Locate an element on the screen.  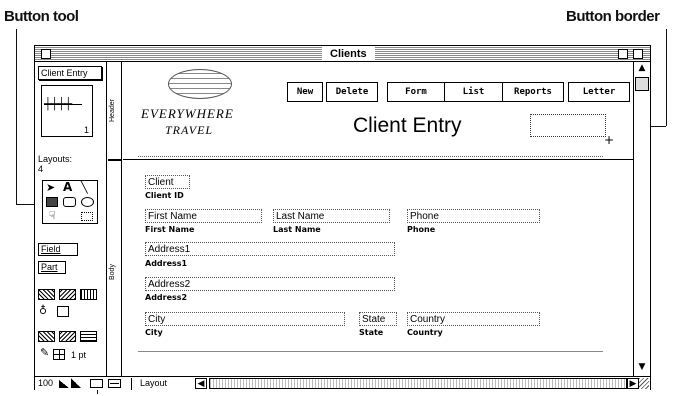
header-part-boundary is located at coordinates (378, 159).